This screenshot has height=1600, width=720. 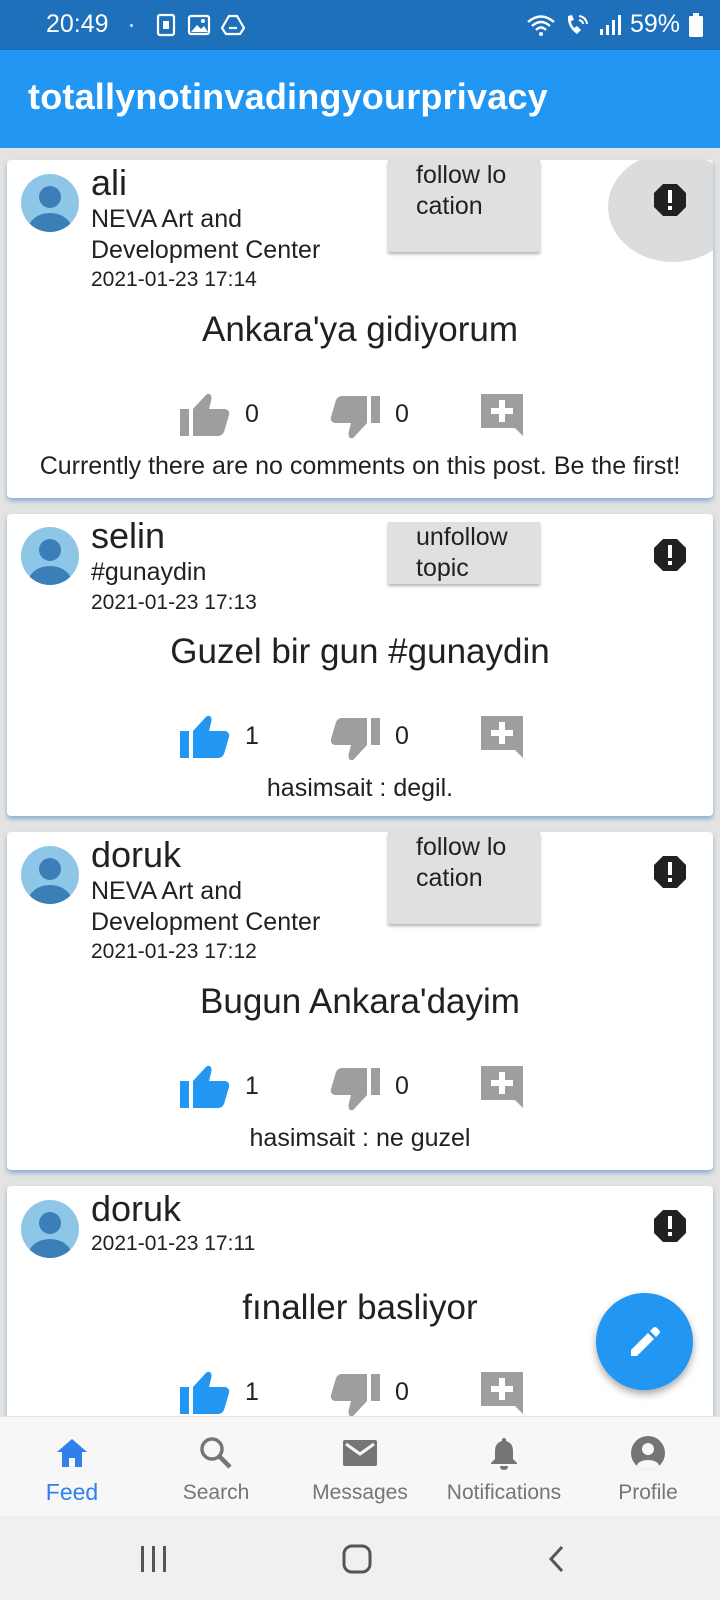 What do you see at coordinates (577, 25) in the screenshot?
I see `call-icon` at bounding box center [577, 25].